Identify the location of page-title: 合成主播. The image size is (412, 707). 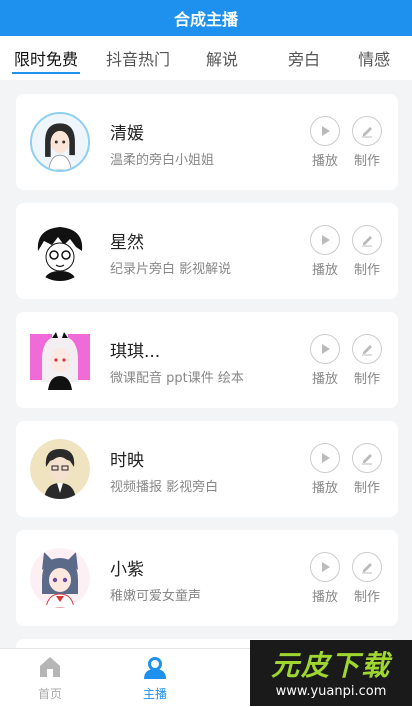
(205, 19).